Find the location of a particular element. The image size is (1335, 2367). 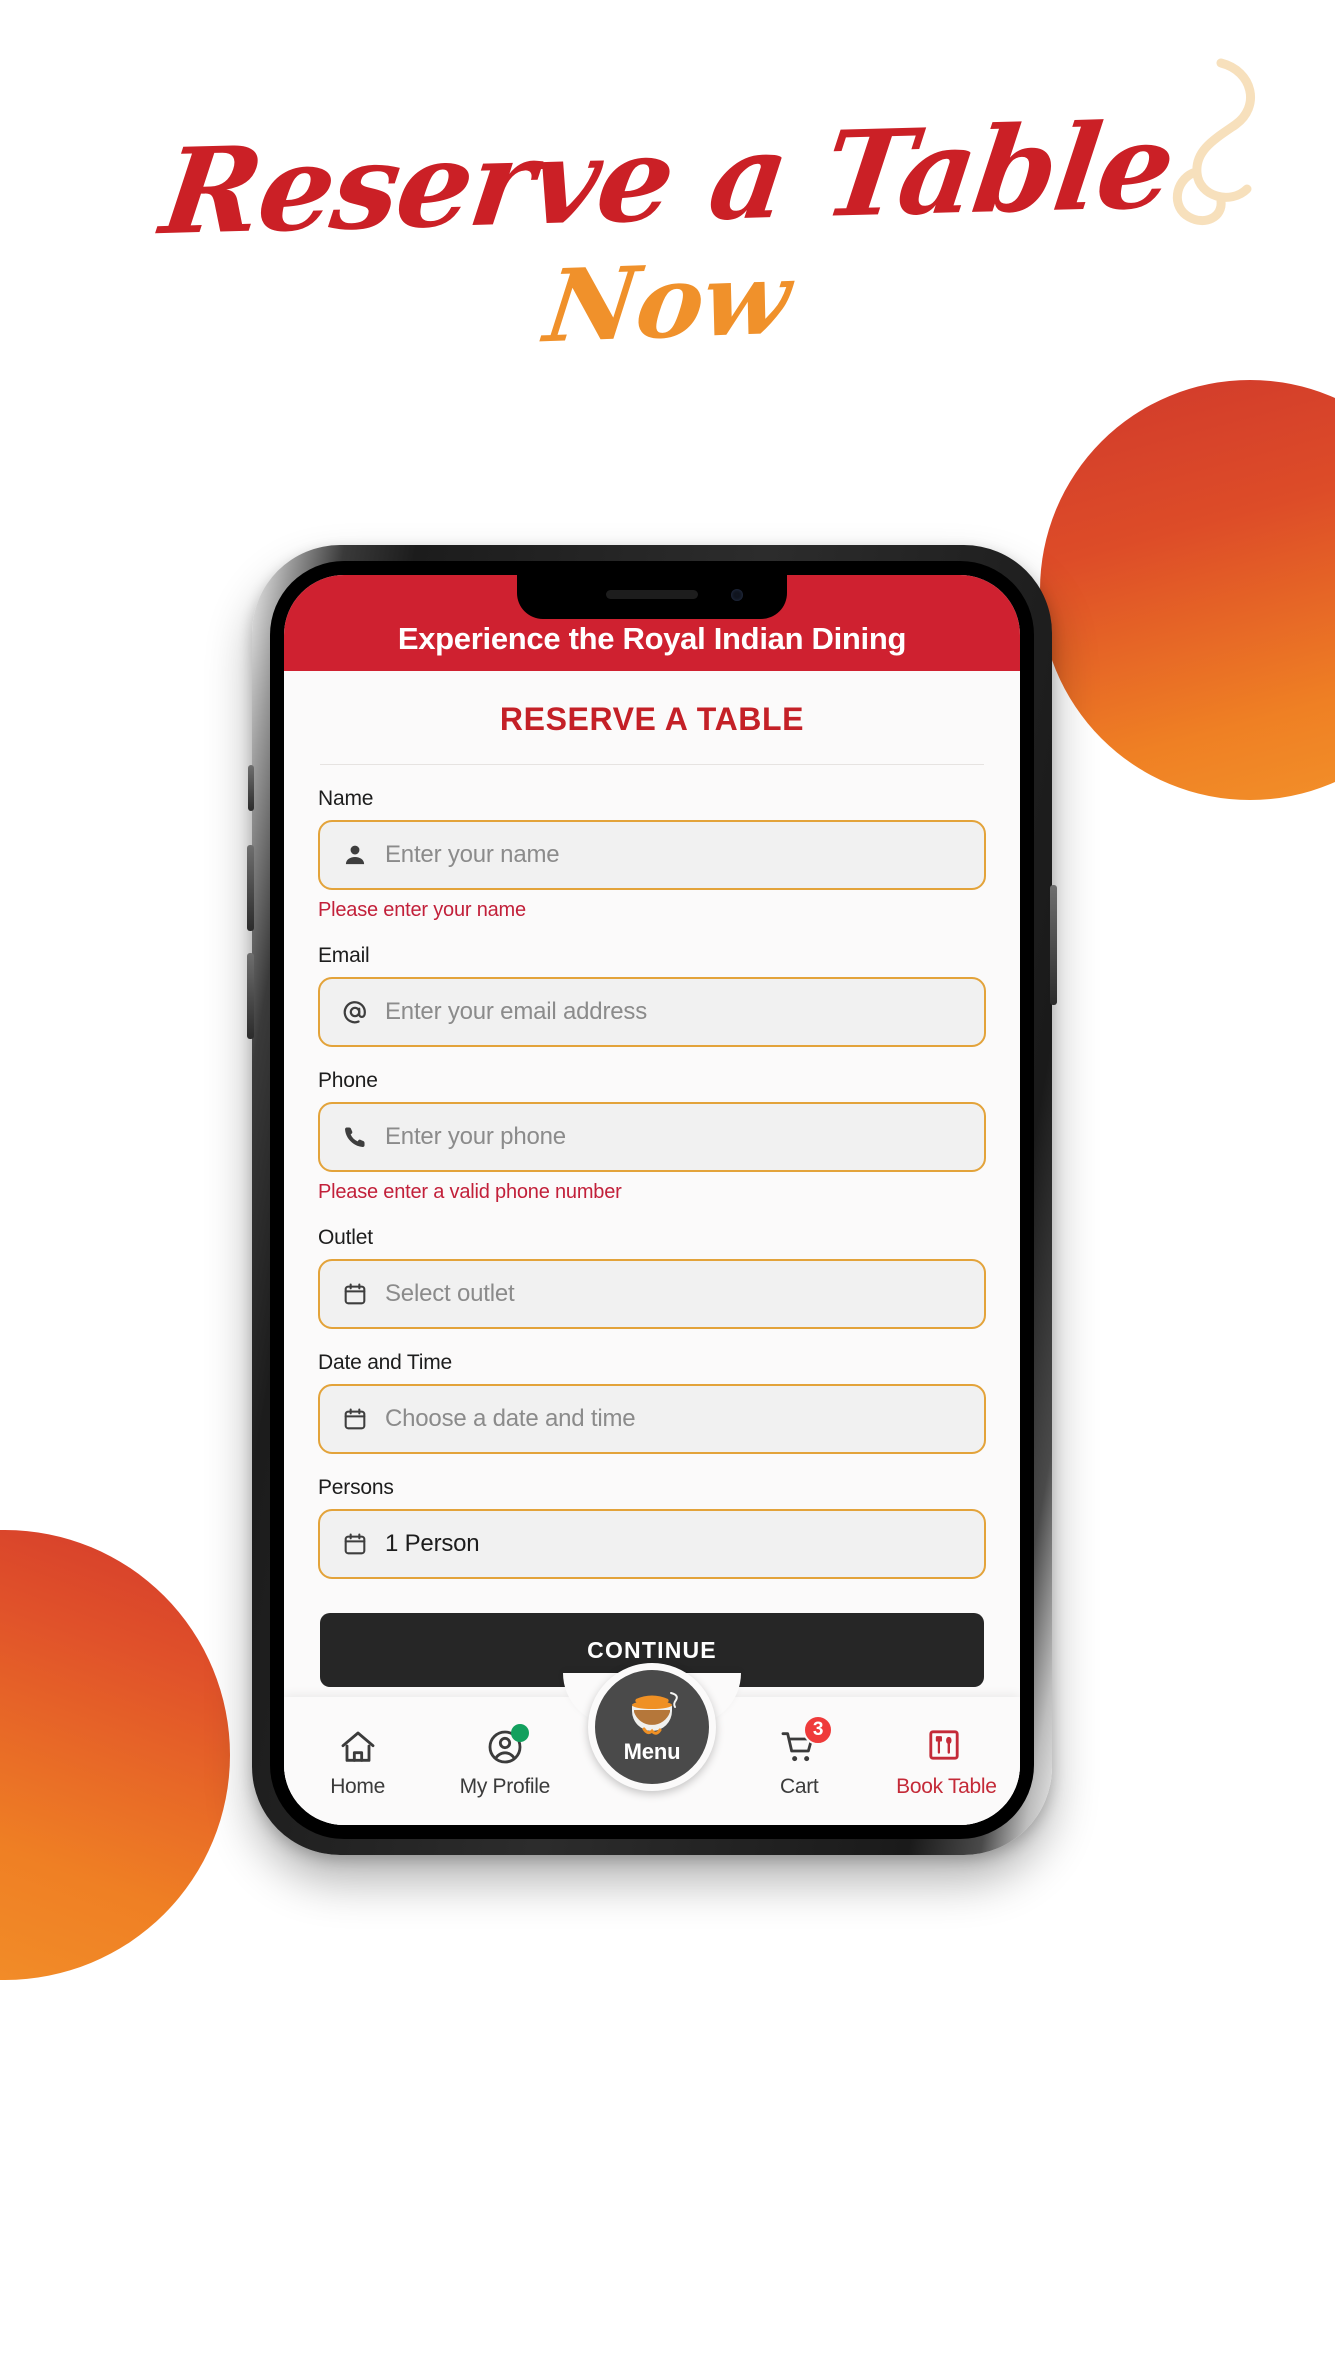

nav-label-book-table: Book Table is located at coordinates (946, 1786).